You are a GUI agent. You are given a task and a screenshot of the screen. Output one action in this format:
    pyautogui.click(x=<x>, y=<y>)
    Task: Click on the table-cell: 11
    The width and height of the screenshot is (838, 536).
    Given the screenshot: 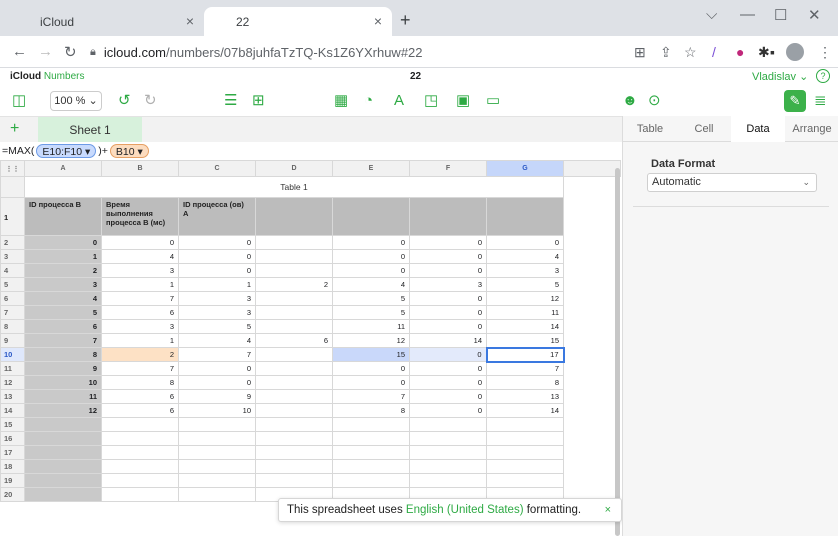 What is the action you would take?
    pyautogui.click(x=371, y=326)
    